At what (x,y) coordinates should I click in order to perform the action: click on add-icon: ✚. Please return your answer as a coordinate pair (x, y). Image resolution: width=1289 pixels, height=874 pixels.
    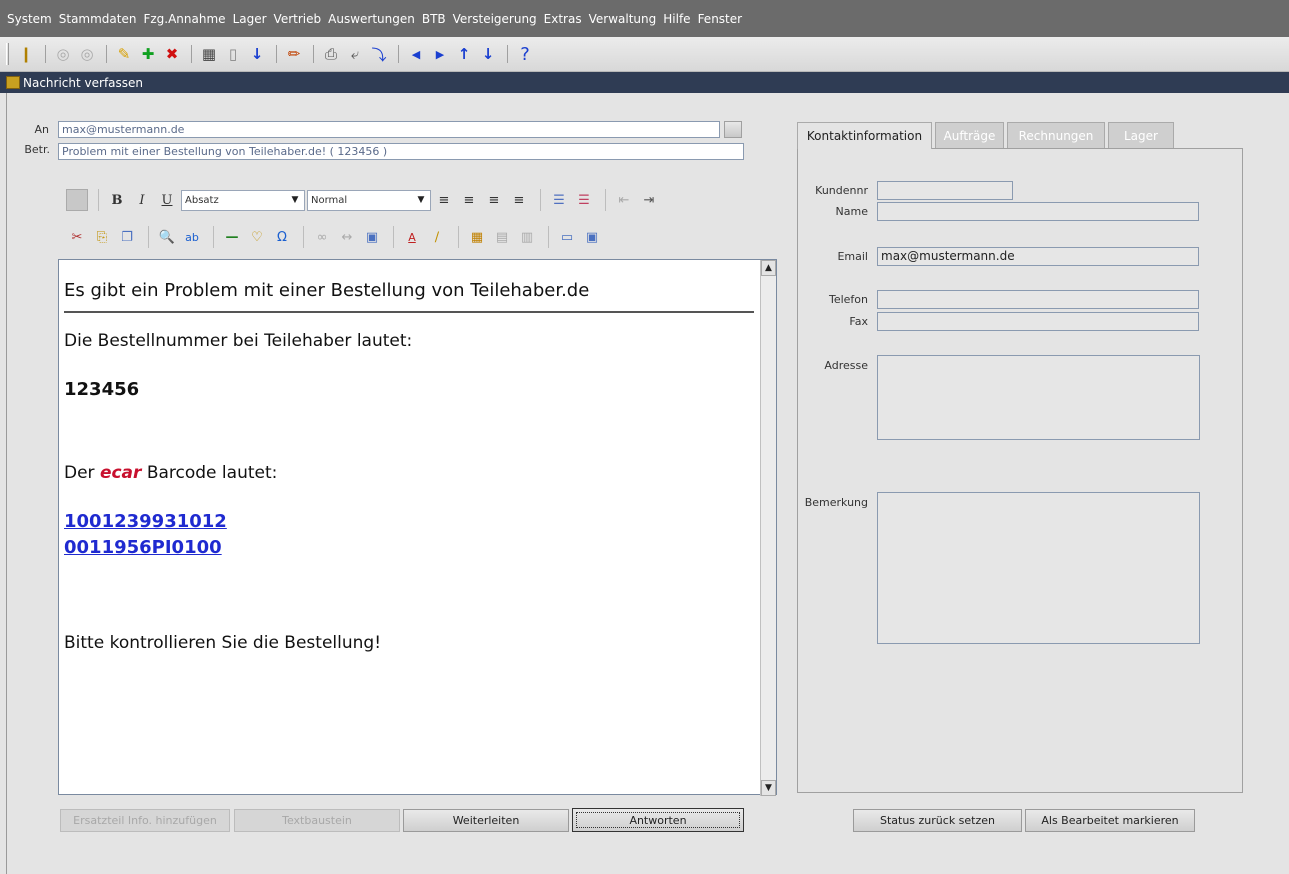
    Looking at the image, I should click on (148, 54).